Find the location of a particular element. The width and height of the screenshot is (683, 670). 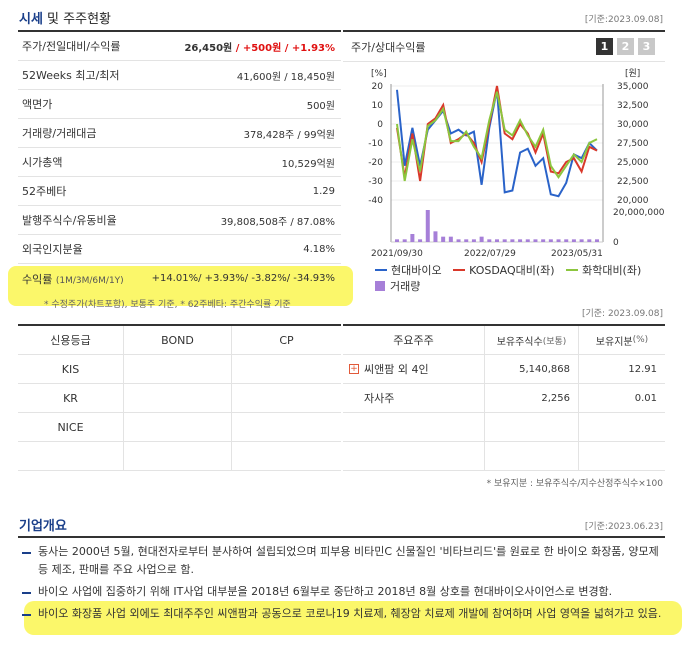

chart-legend: 현대바이오 KOSDAQ대비(좌) 화학대비(좌) 거래량 is located at coordinates (520, 277).